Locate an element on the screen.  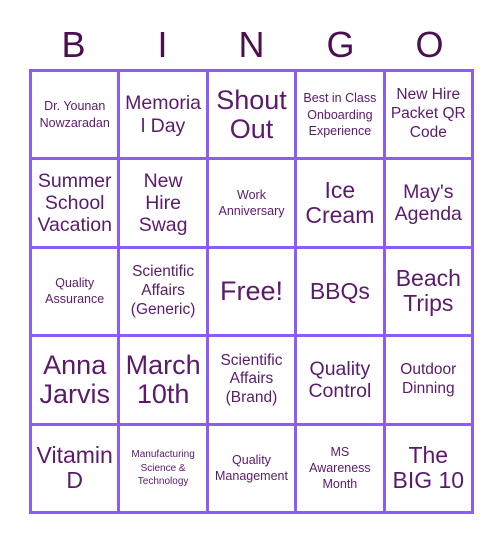
bingo-cell: Dr. Younan Nowzaradan is located at coordinates (76, 116).